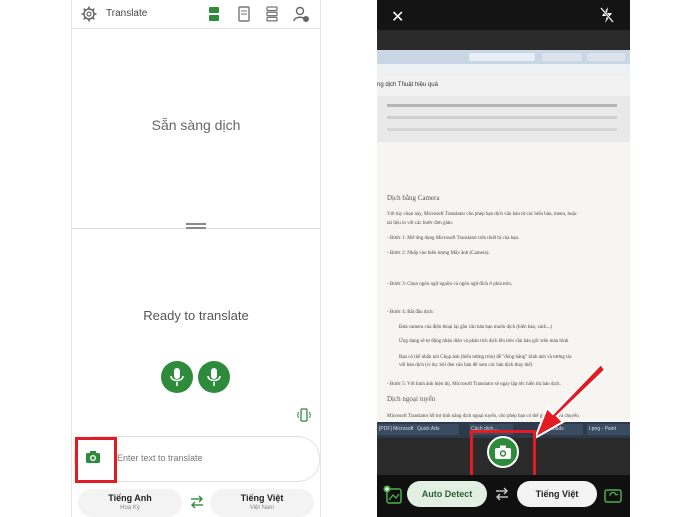  Describe the element at coordinates (196, 14) in the screenshot. I see `top-bar: Translate` at that location.